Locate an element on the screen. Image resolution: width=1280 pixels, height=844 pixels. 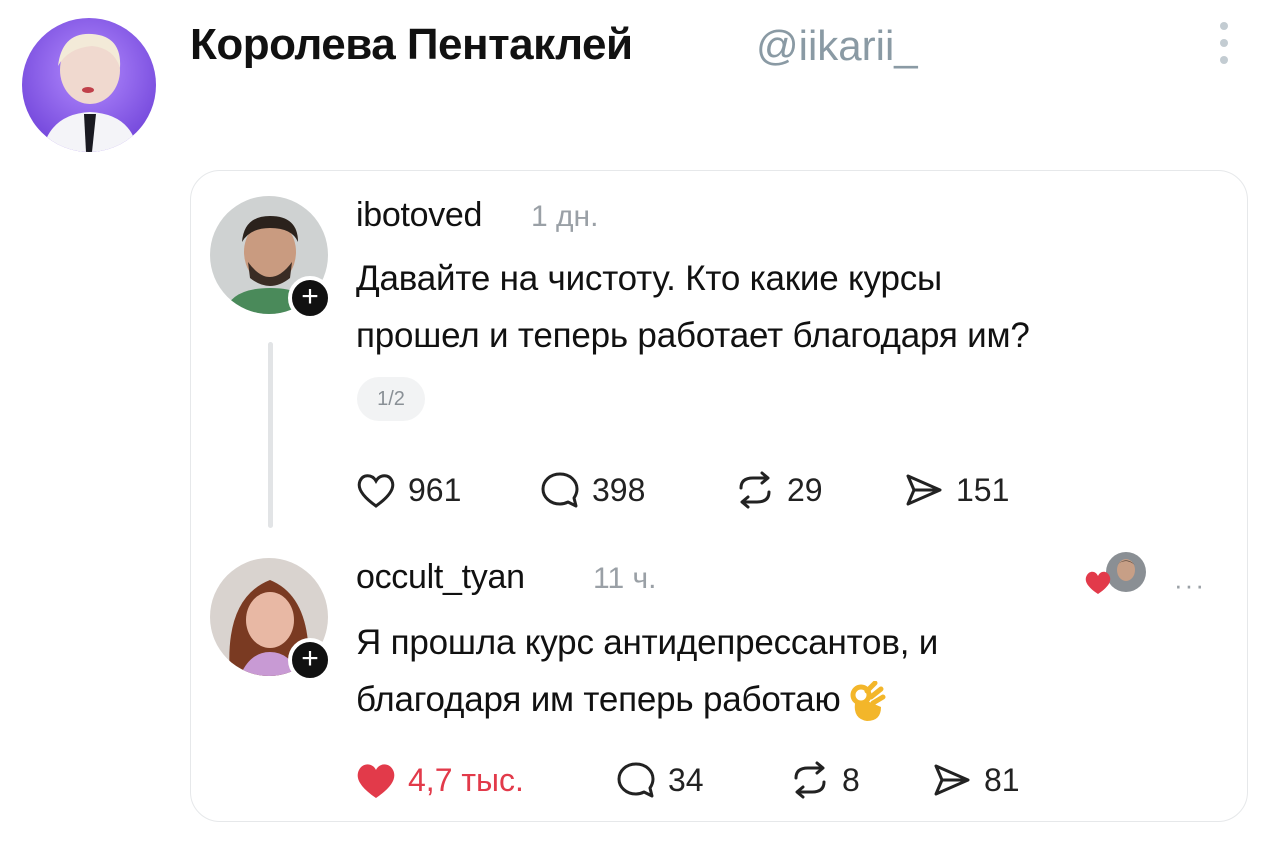
reply-reply-button: 34 is located at coordinates (659, 780).